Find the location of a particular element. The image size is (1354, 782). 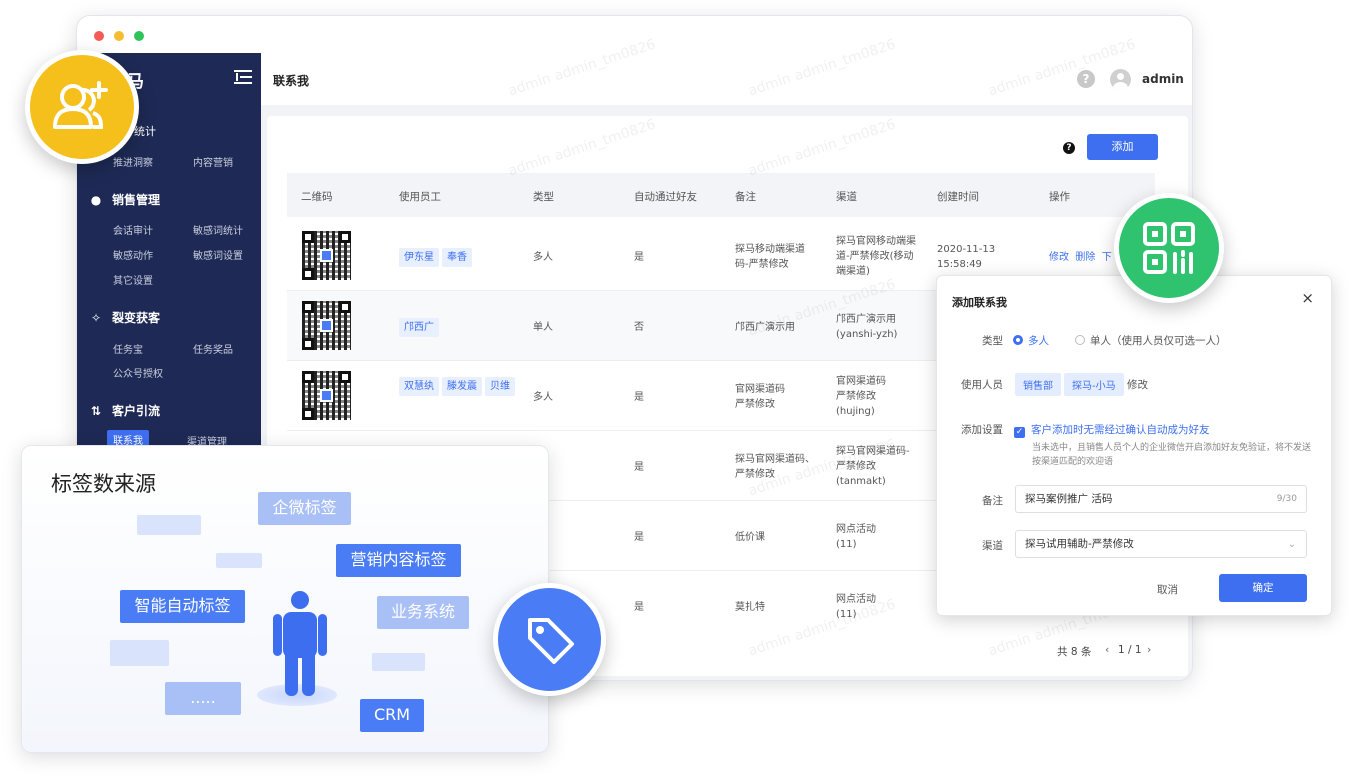

sidebar-section-label: 销售管理 is located at coordinates (136, 200).